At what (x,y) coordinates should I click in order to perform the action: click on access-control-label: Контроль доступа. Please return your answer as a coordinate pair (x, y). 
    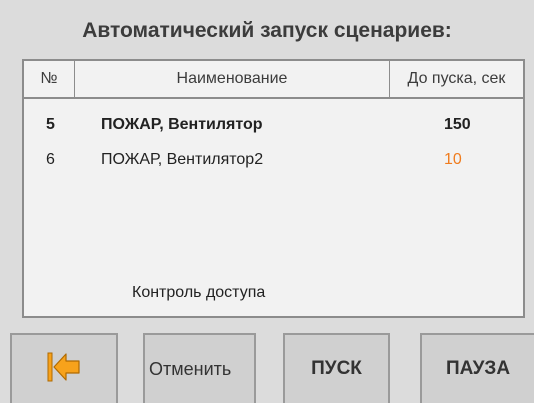
    Looking at the image, I should click on (199, 292).